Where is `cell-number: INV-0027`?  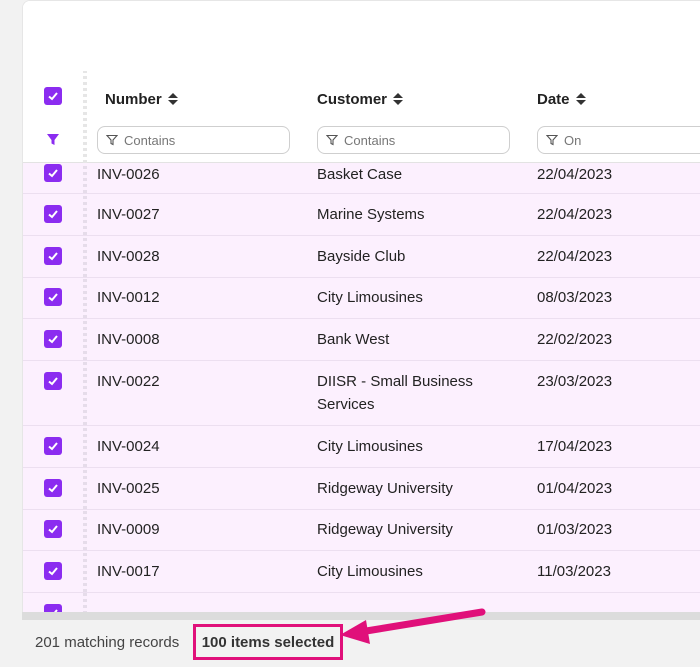
cell-number: INV-0027 is located at coordinates (128, 214).